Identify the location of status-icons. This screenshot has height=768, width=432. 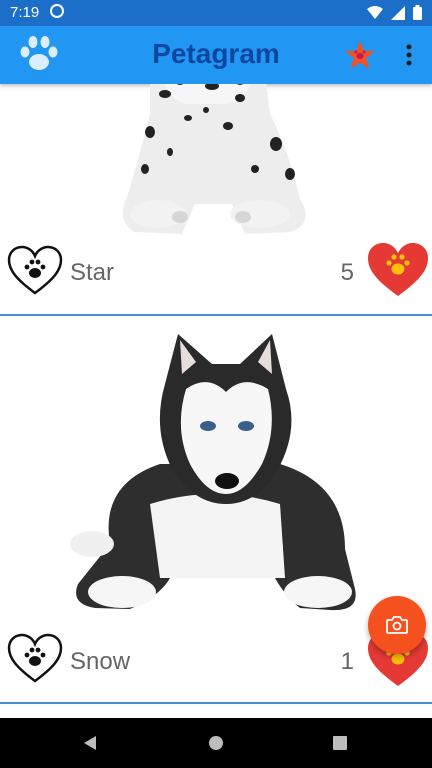
(394, 12).